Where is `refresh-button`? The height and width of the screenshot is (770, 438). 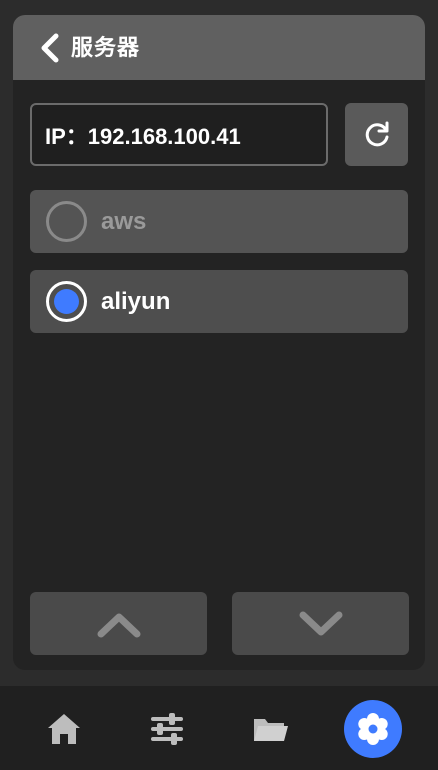 refresh-button is located at coordinates (376, 134).